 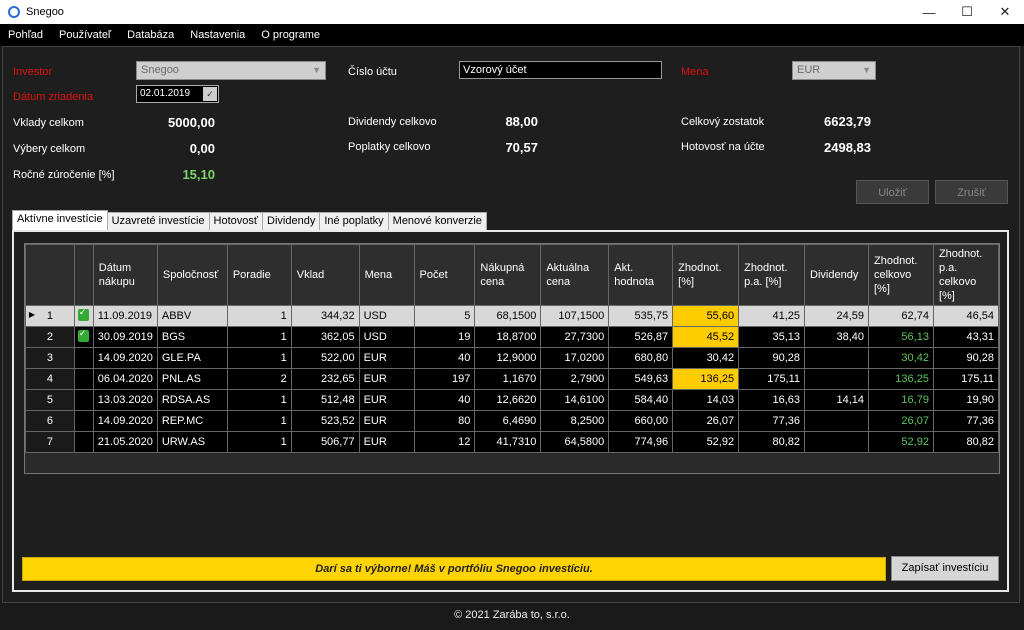 What do you see at coordinates (210, 94) in the screenshot?
I see `calendar-icon: ✓` at bounding box center [210, 94].